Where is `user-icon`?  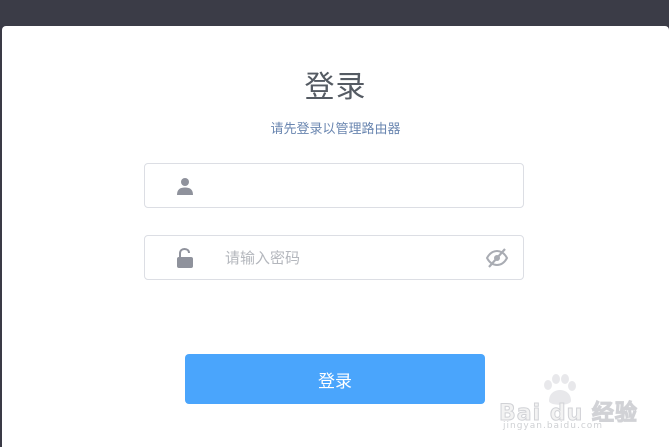 user-icon is located at coordinates (185, 186).